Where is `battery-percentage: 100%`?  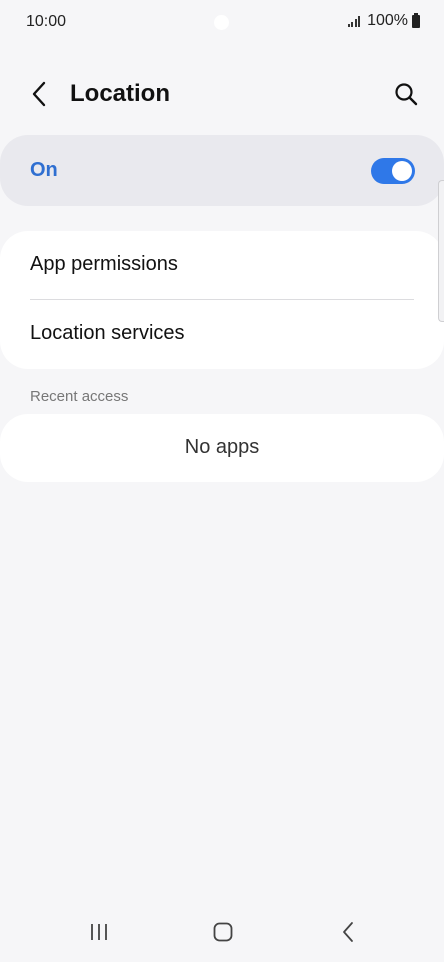 battery-percentage: 100% is located at coordinates (387, 20).